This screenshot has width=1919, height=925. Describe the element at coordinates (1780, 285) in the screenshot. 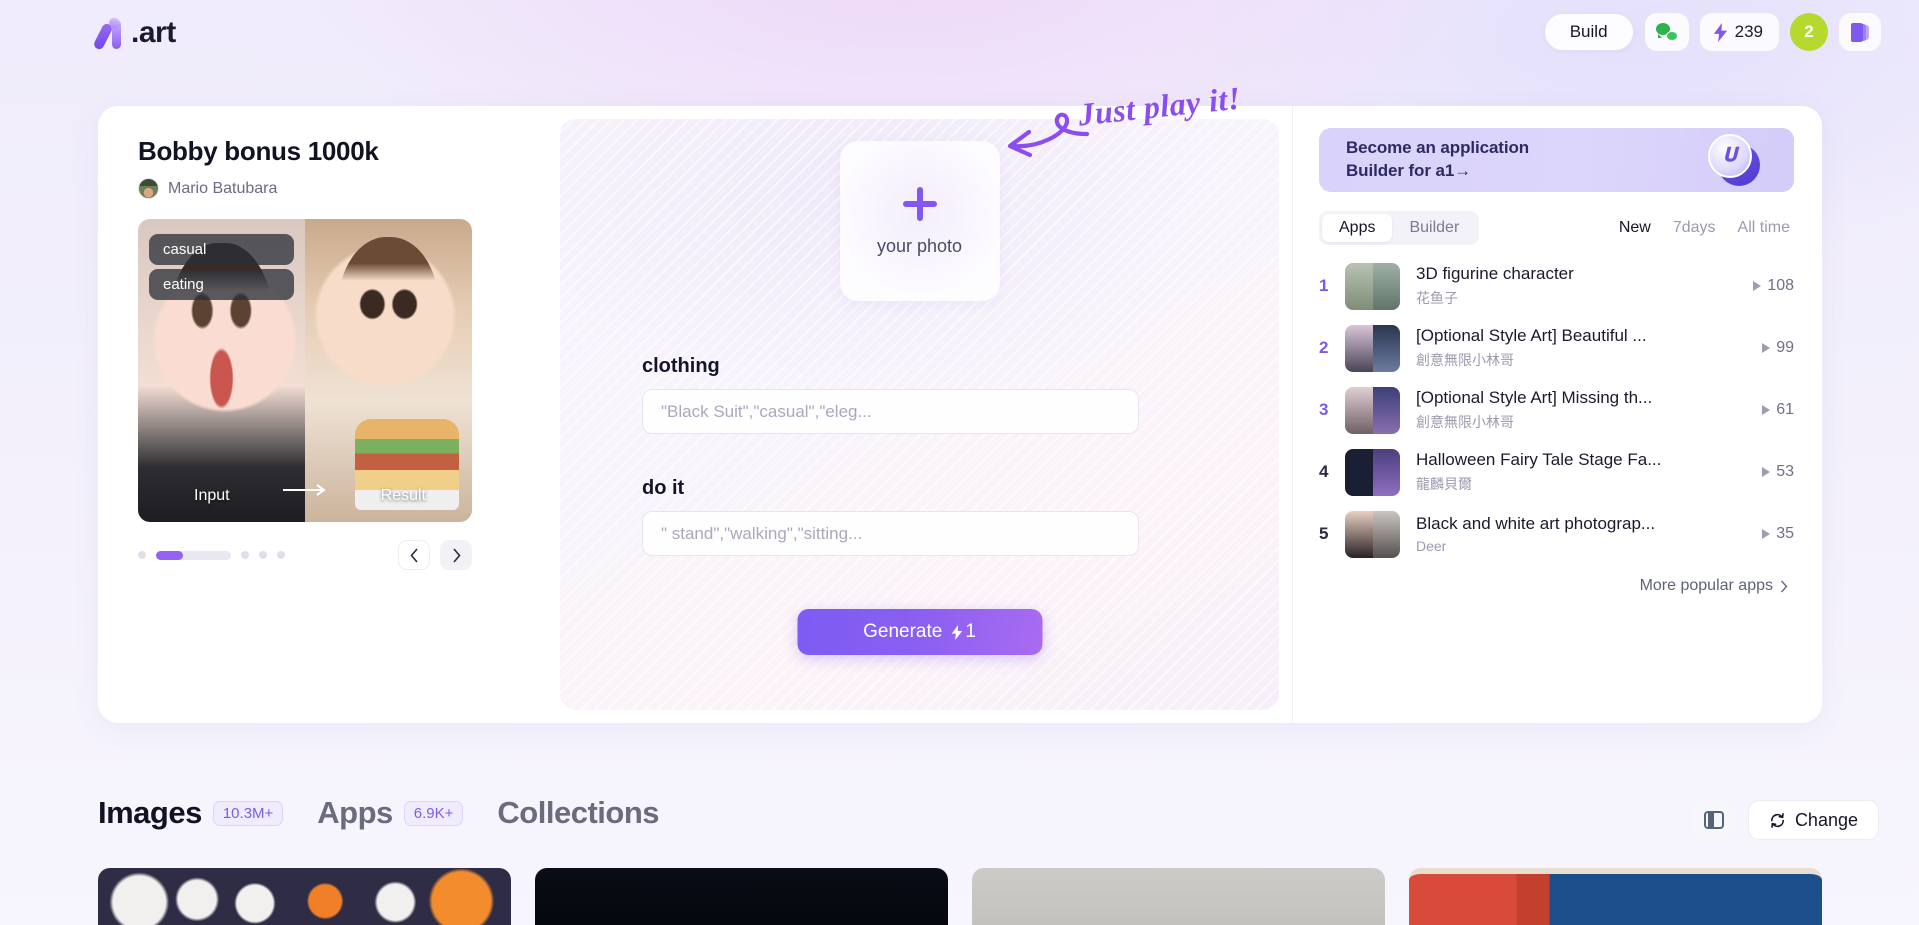

I see `play-count-value: 108` at that location.